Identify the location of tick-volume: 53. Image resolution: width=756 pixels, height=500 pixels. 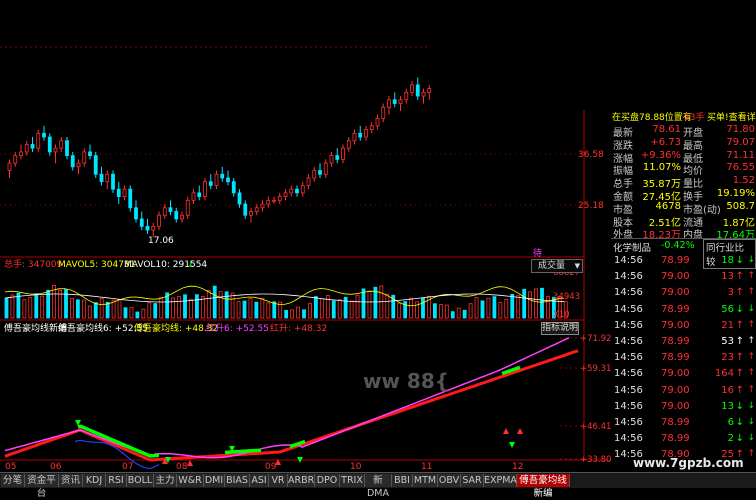
(727, 341).